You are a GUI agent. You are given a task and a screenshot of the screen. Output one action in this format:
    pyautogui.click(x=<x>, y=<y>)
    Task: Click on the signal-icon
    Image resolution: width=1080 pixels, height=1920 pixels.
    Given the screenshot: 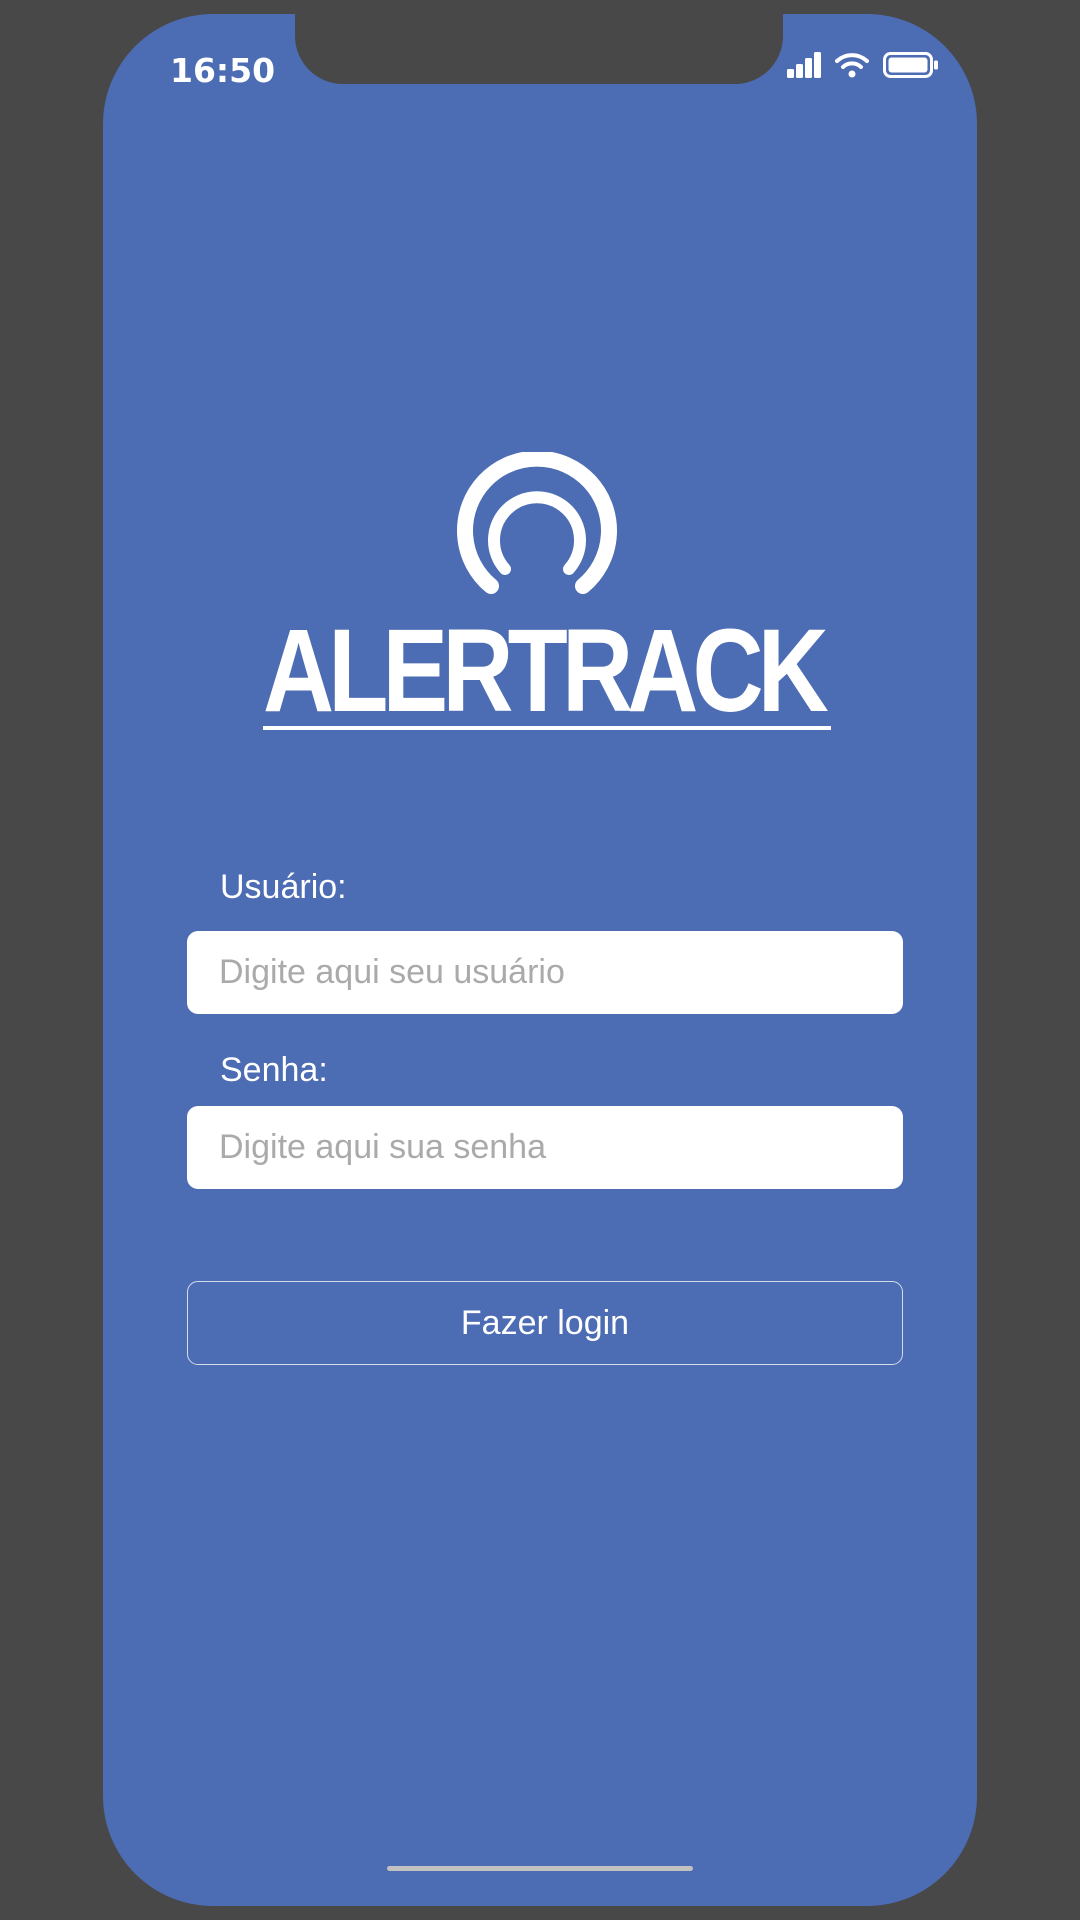 What is the action you would take?
    pyautogui.click(x=804, y=65)
    